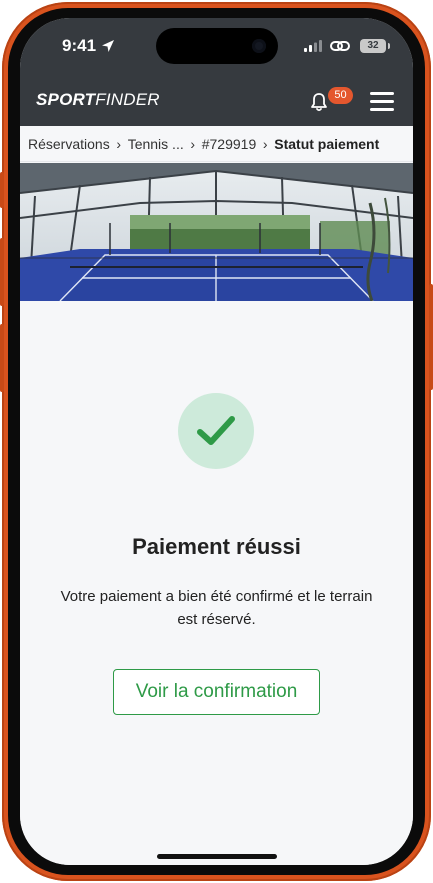 The height and width of the screenshot is (883, 433). Describe the element at coordinates (127, 99) in the screenshot. I see `logo-regular-text: FINDER` at that location.